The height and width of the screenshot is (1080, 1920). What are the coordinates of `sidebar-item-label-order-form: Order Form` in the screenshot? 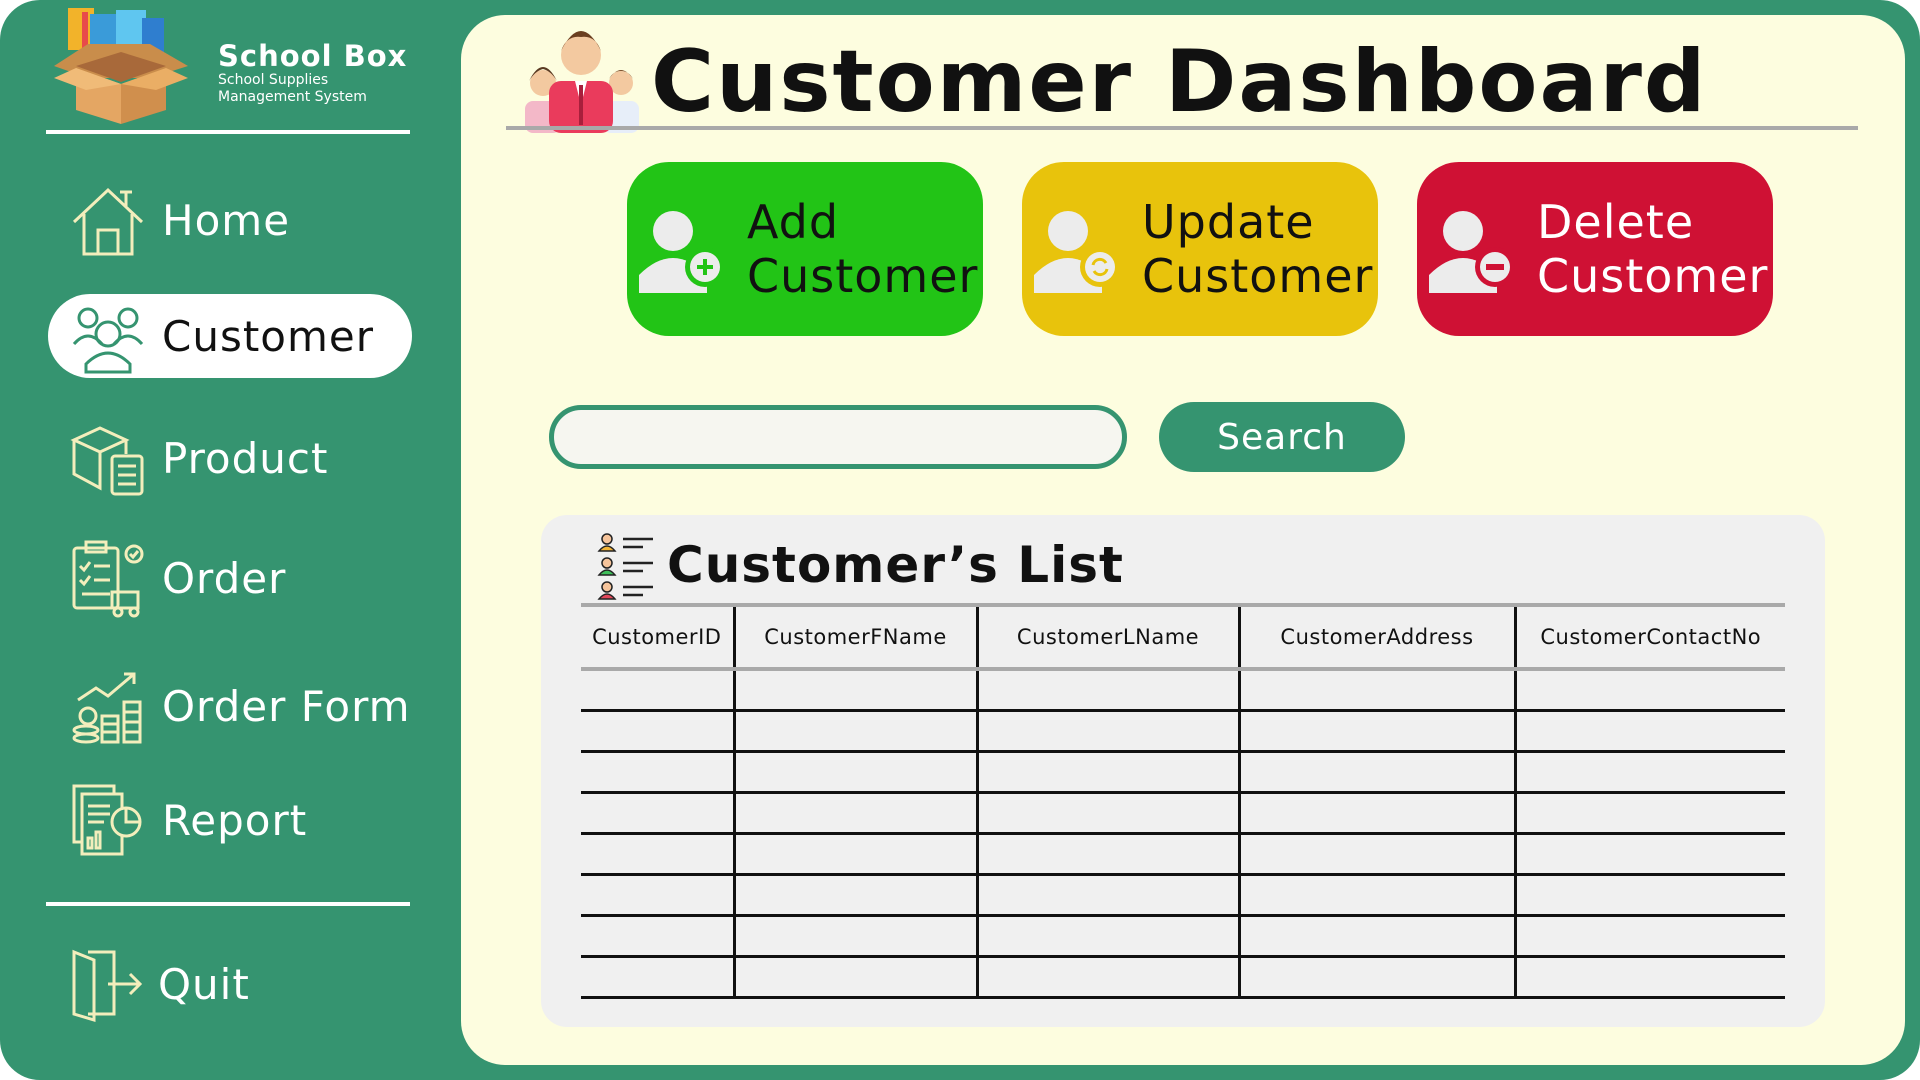 It's located at (286, 706).